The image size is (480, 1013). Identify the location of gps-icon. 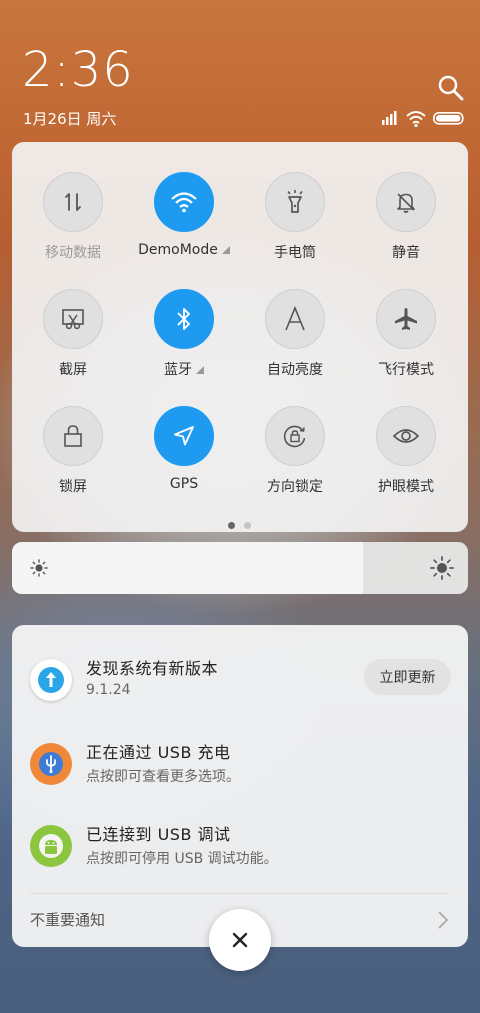
(184, 436).